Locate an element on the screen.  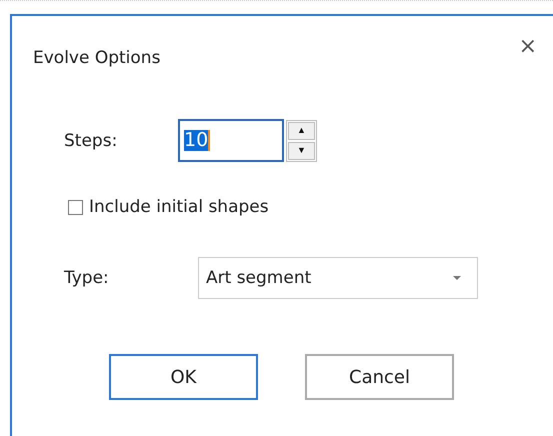
increment-button: ▲ is located at coordinates (301, 131).